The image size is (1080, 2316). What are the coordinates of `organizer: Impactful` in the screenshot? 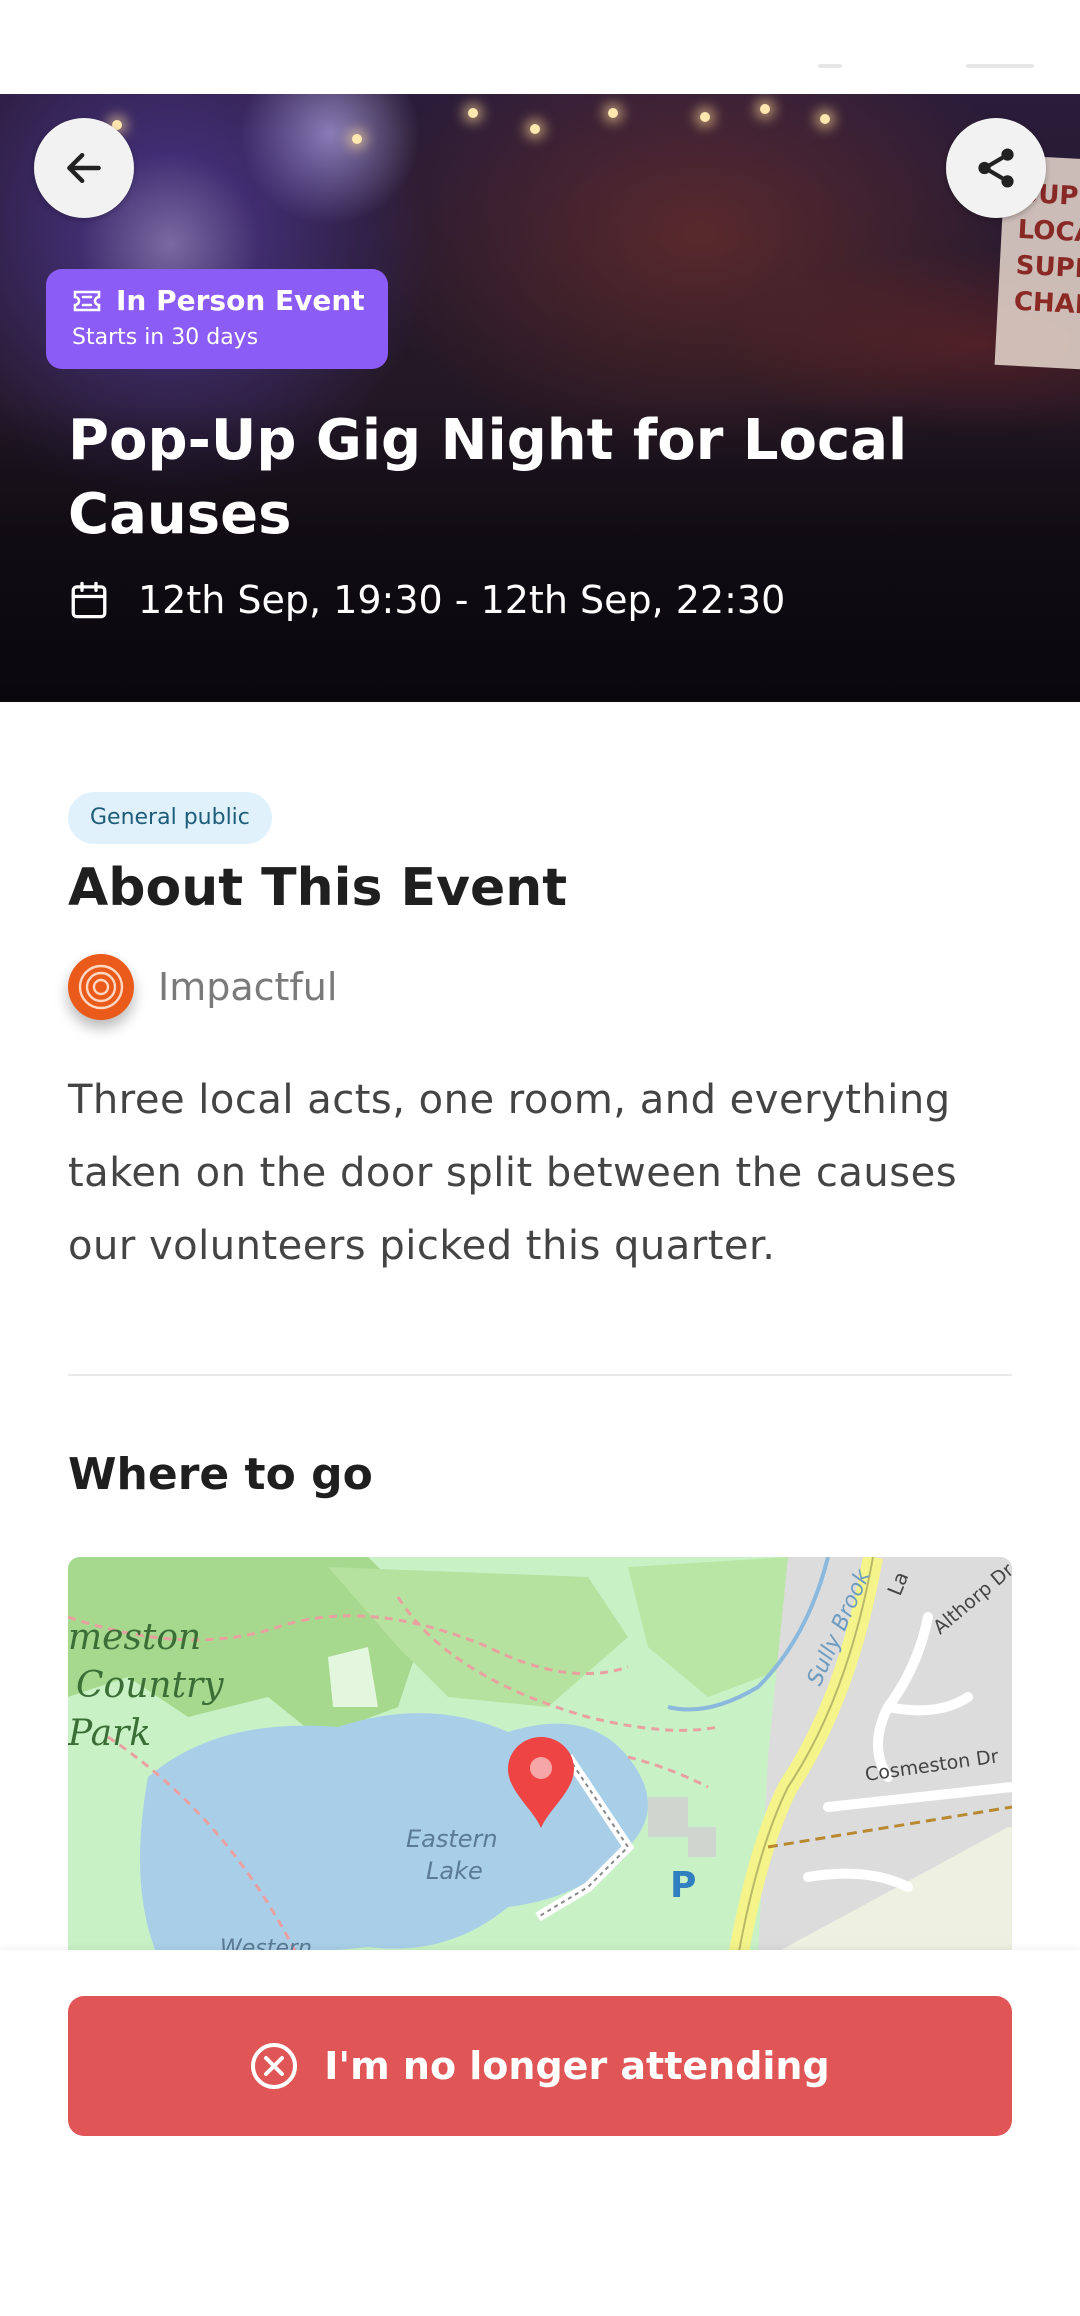 It's located at (202, 987).